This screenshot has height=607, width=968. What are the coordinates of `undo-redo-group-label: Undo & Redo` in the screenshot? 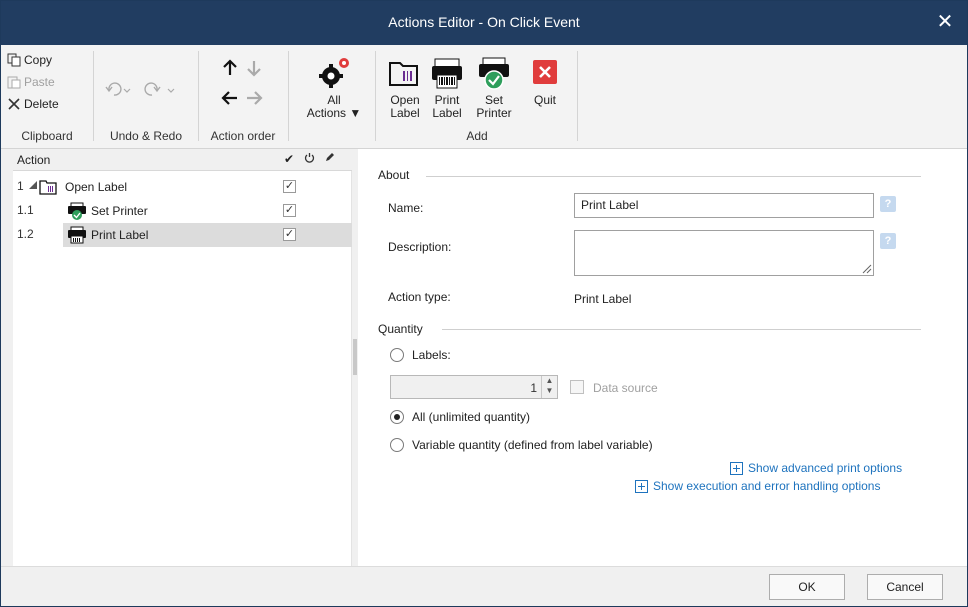 It's located at (146, 136).